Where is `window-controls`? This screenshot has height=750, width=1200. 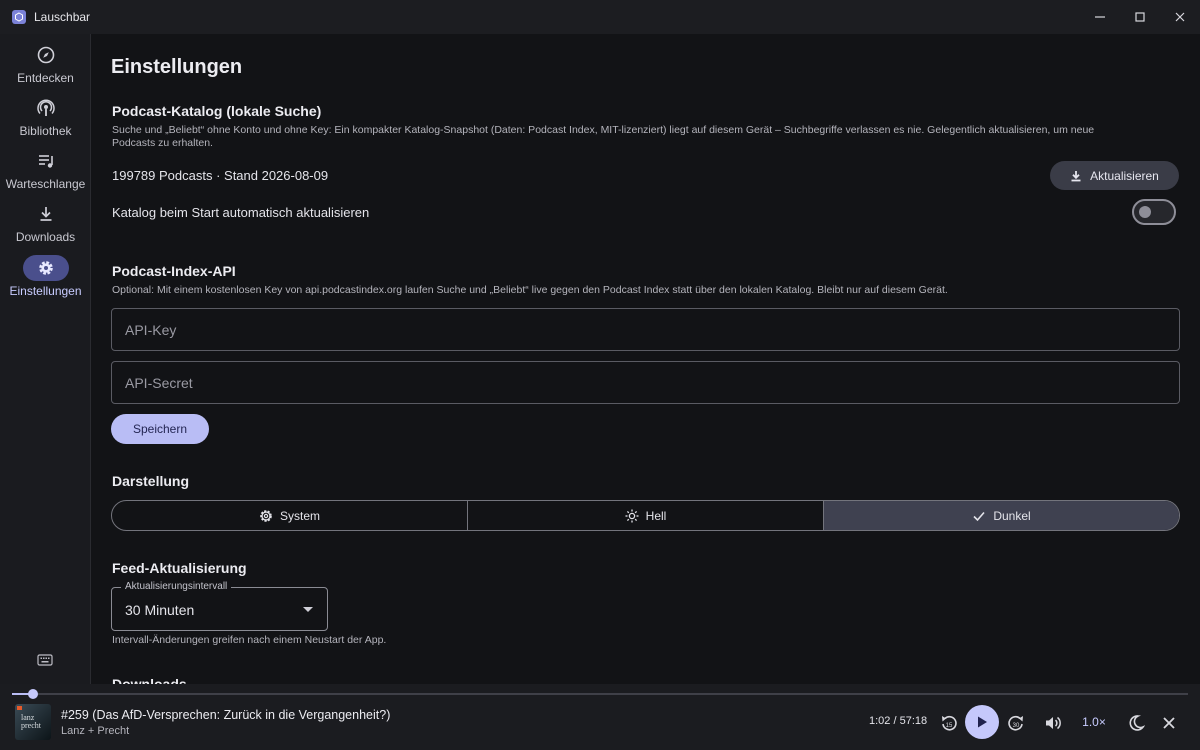 window-controls is located at coordinates (1140, 17).